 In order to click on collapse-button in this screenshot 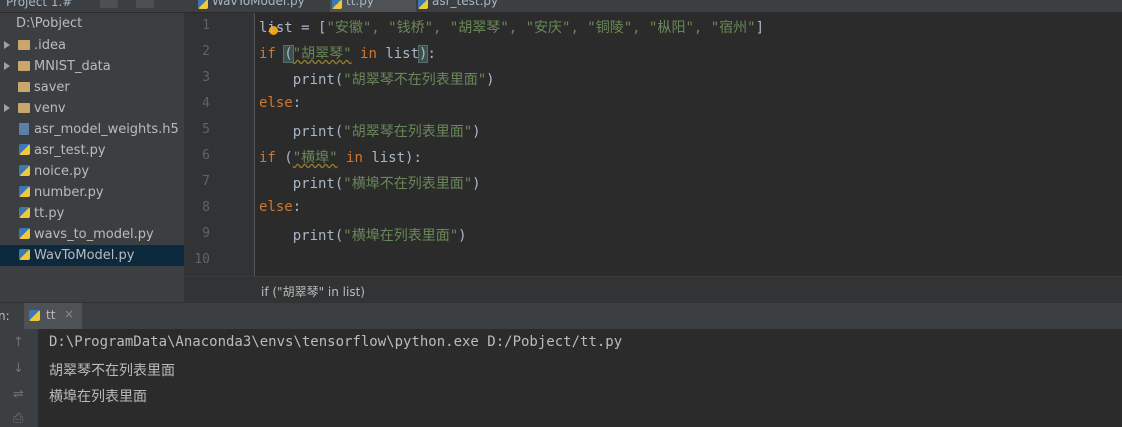, I will do `click(109, 4)`.